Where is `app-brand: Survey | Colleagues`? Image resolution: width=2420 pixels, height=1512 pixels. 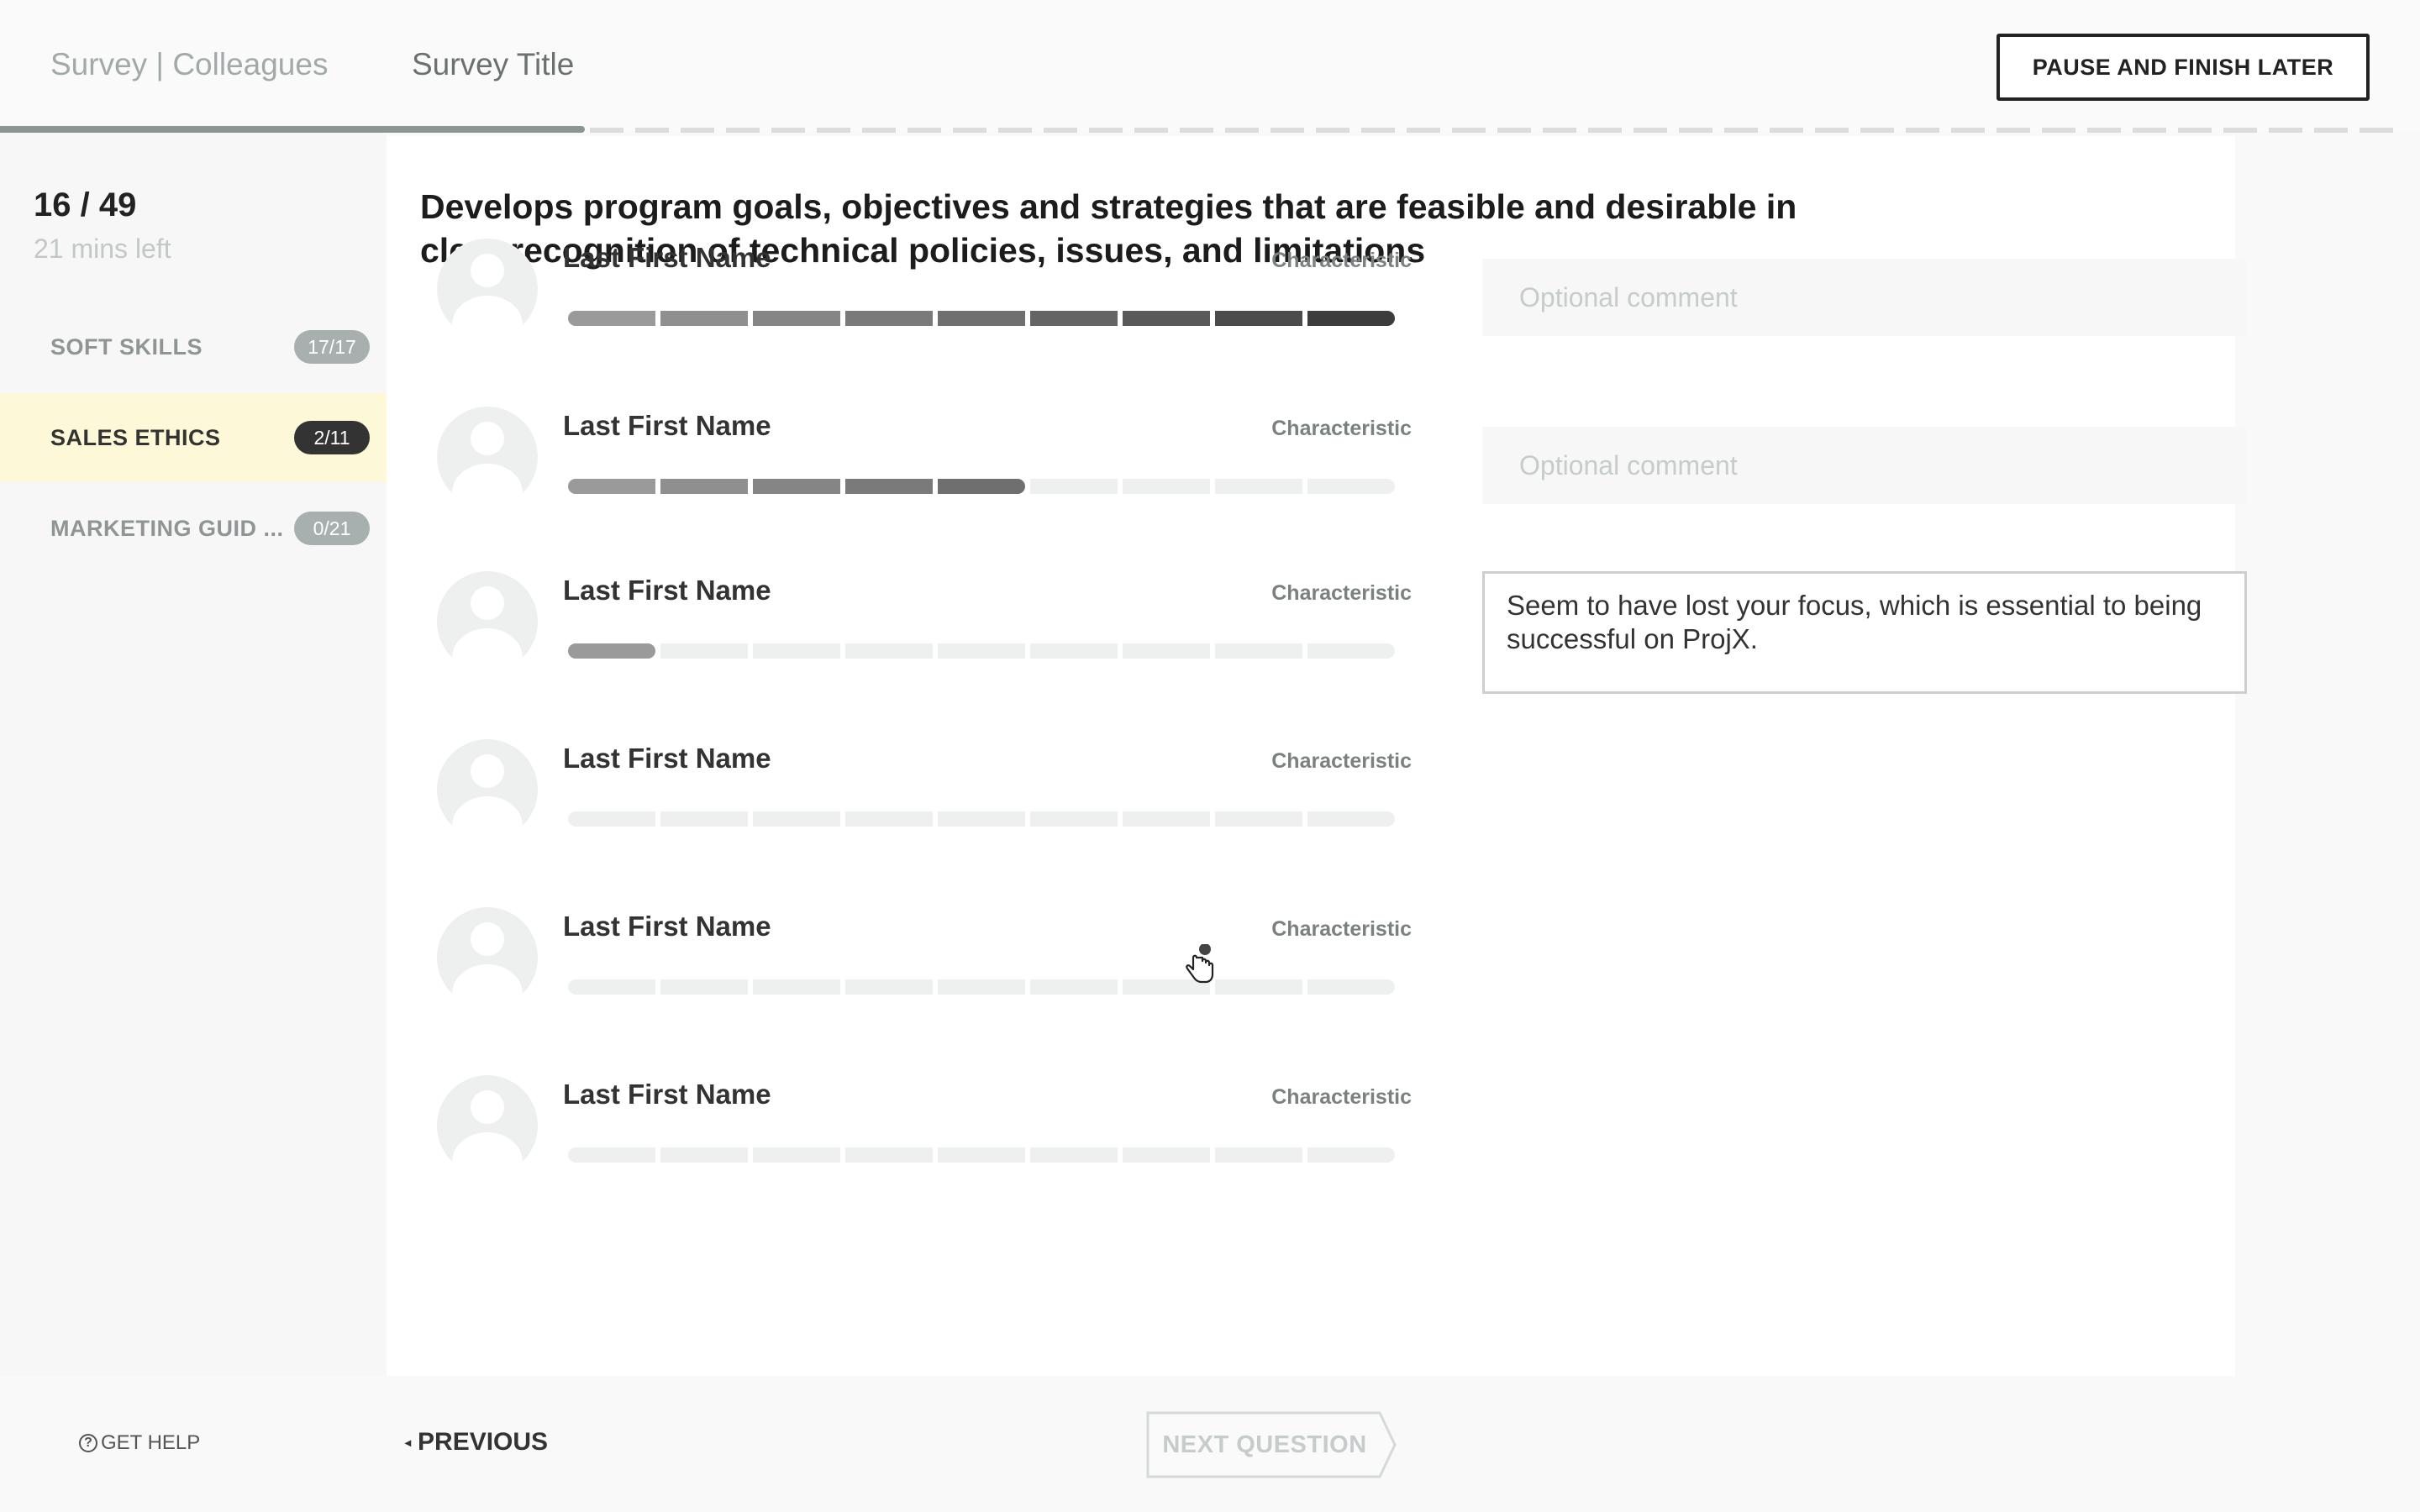 app-brand: Survey | Colleagues is located at coordinates (189, 64).